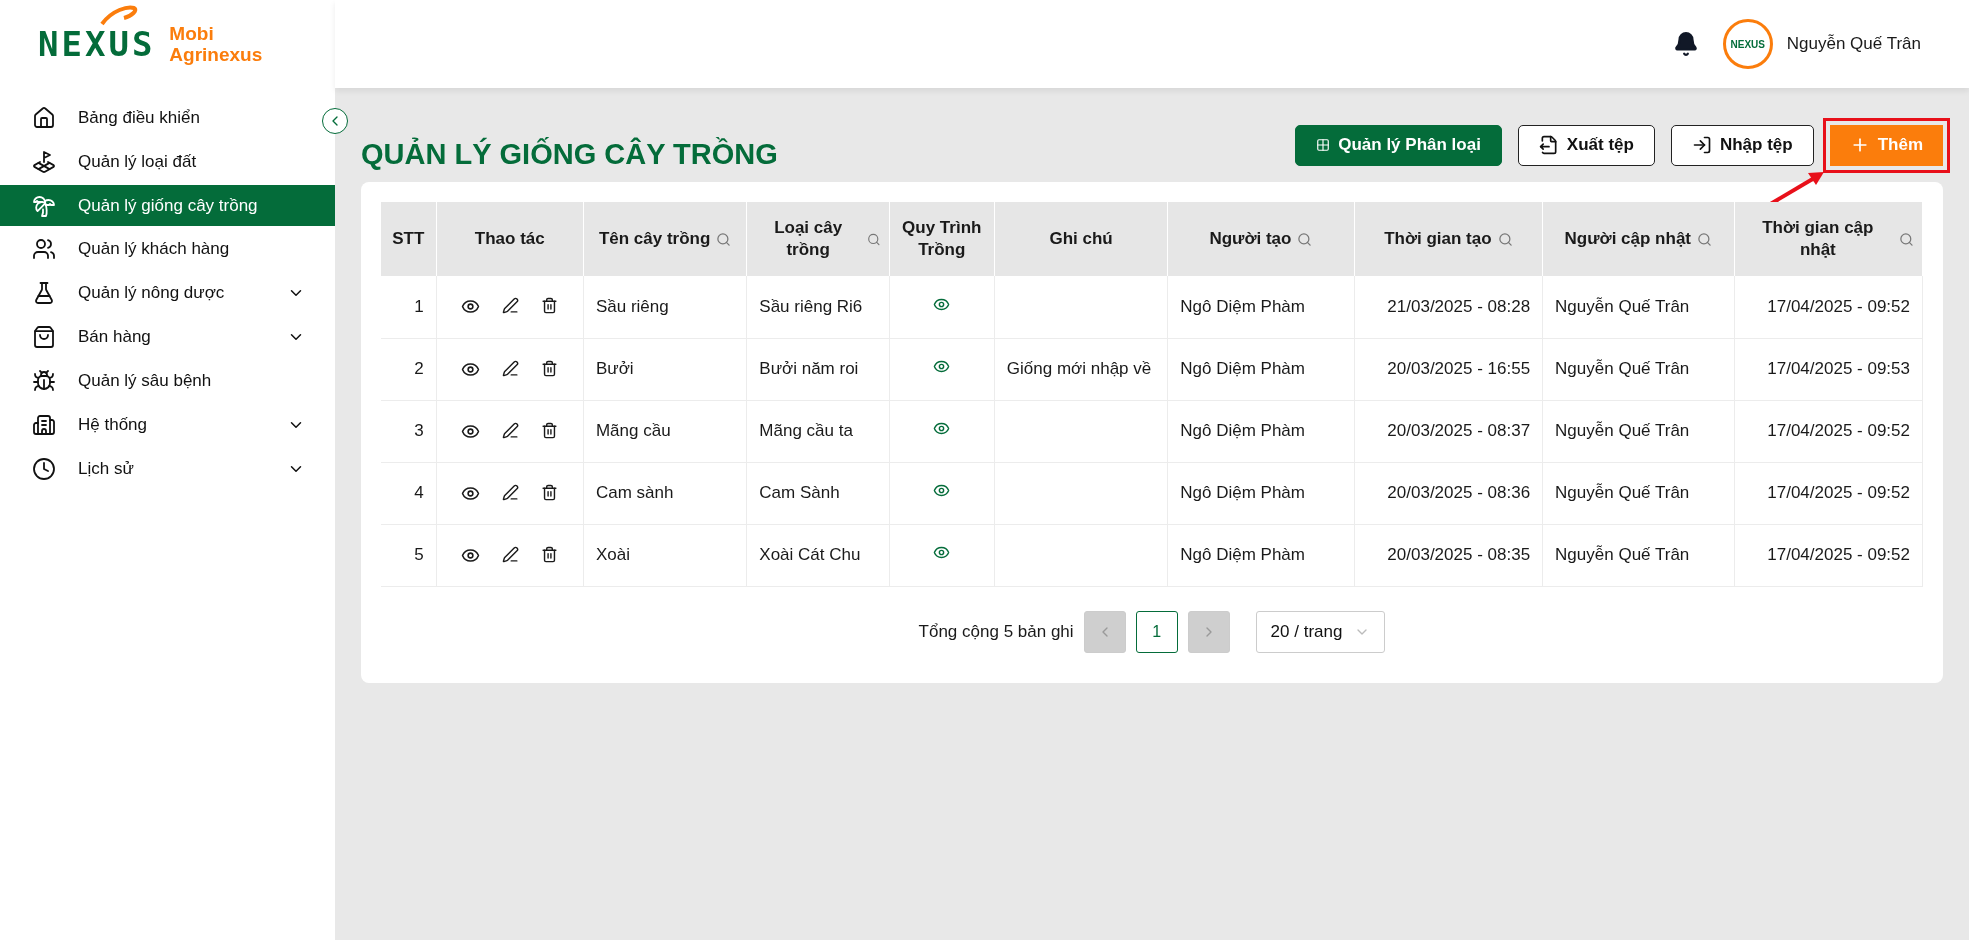 Image resolution: width=1969 pixels, height=940 pixels. What do you see at coordinates (1448, 431) in the screenshot?
I see `table-cell: 20/03/2025 - 08:37` at bounding box center [1448, 431].